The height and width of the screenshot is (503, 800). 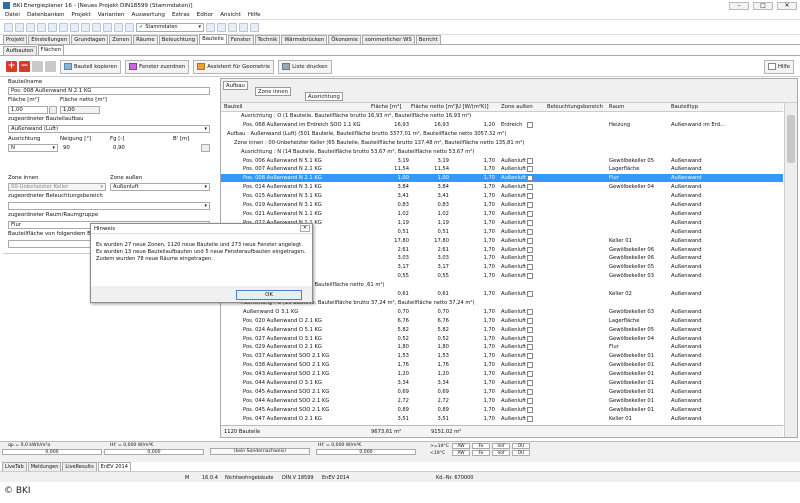 I want to click on menu-item-datei: Datei, so click(x=12, y=15).